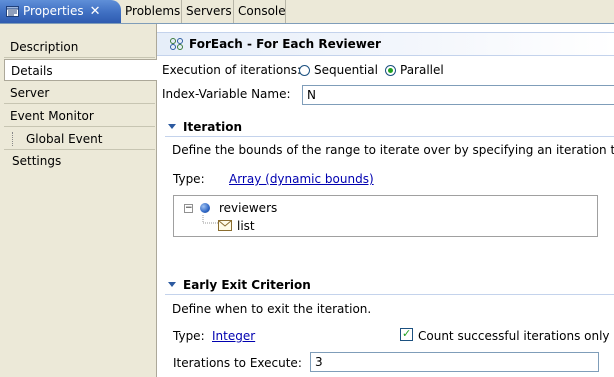 The width and height of the screenshot is (614, 377). What do you see at coordinates (226, 94) in the screenshot?
I see `index-variable-label: Index-Variable Name:` at bounding box center [226, 94].